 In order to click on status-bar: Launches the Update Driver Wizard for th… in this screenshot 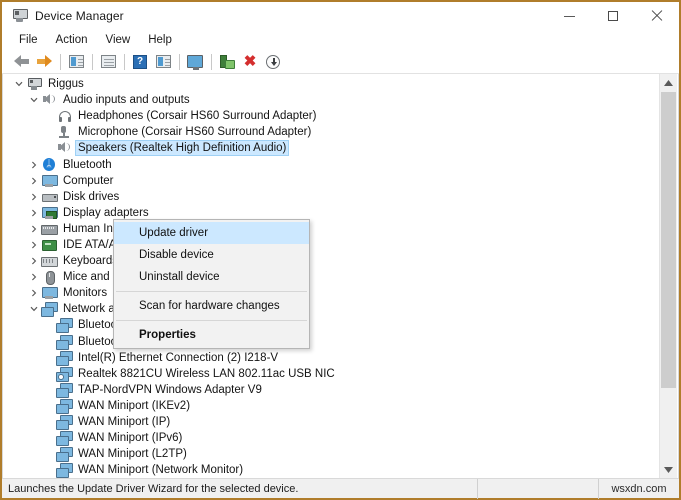, I will do `click(340, 488)`.